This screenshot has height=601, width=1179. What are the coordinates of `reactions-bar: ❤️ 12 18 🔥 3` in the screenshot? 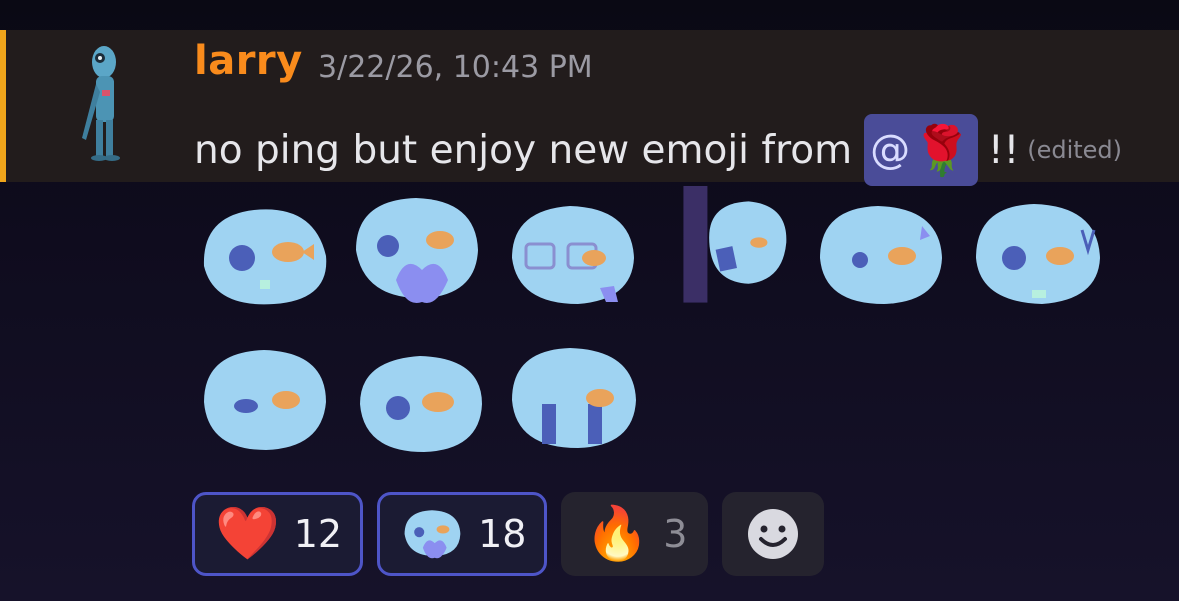 It's located at (508, 534).